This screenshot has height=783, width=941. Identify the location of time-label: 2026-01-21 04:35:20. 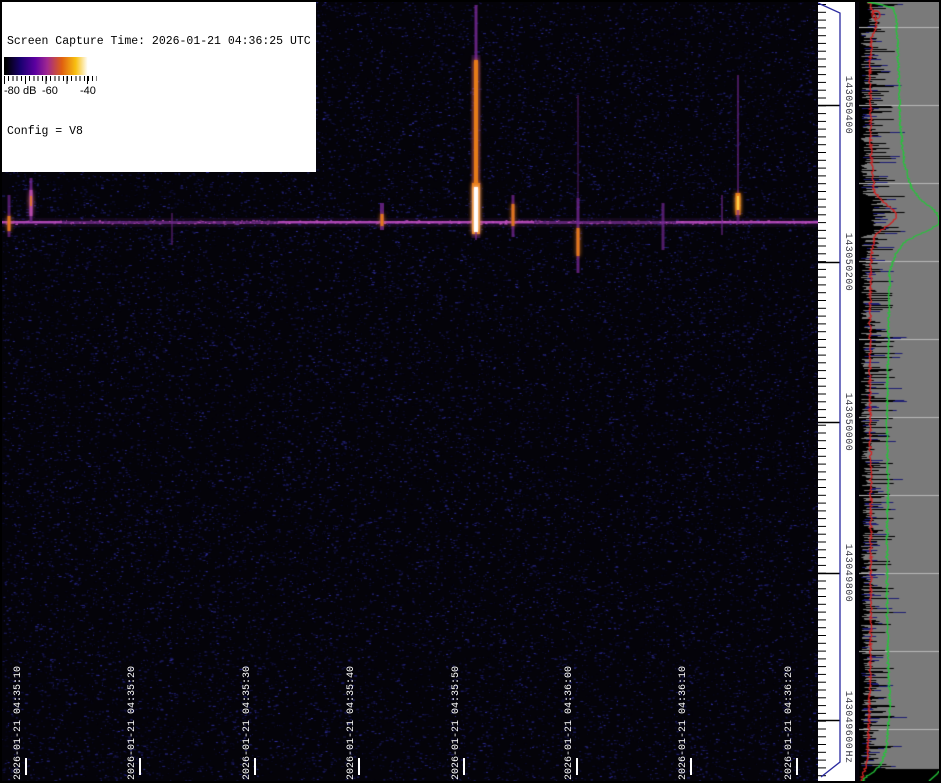
(132, 722).